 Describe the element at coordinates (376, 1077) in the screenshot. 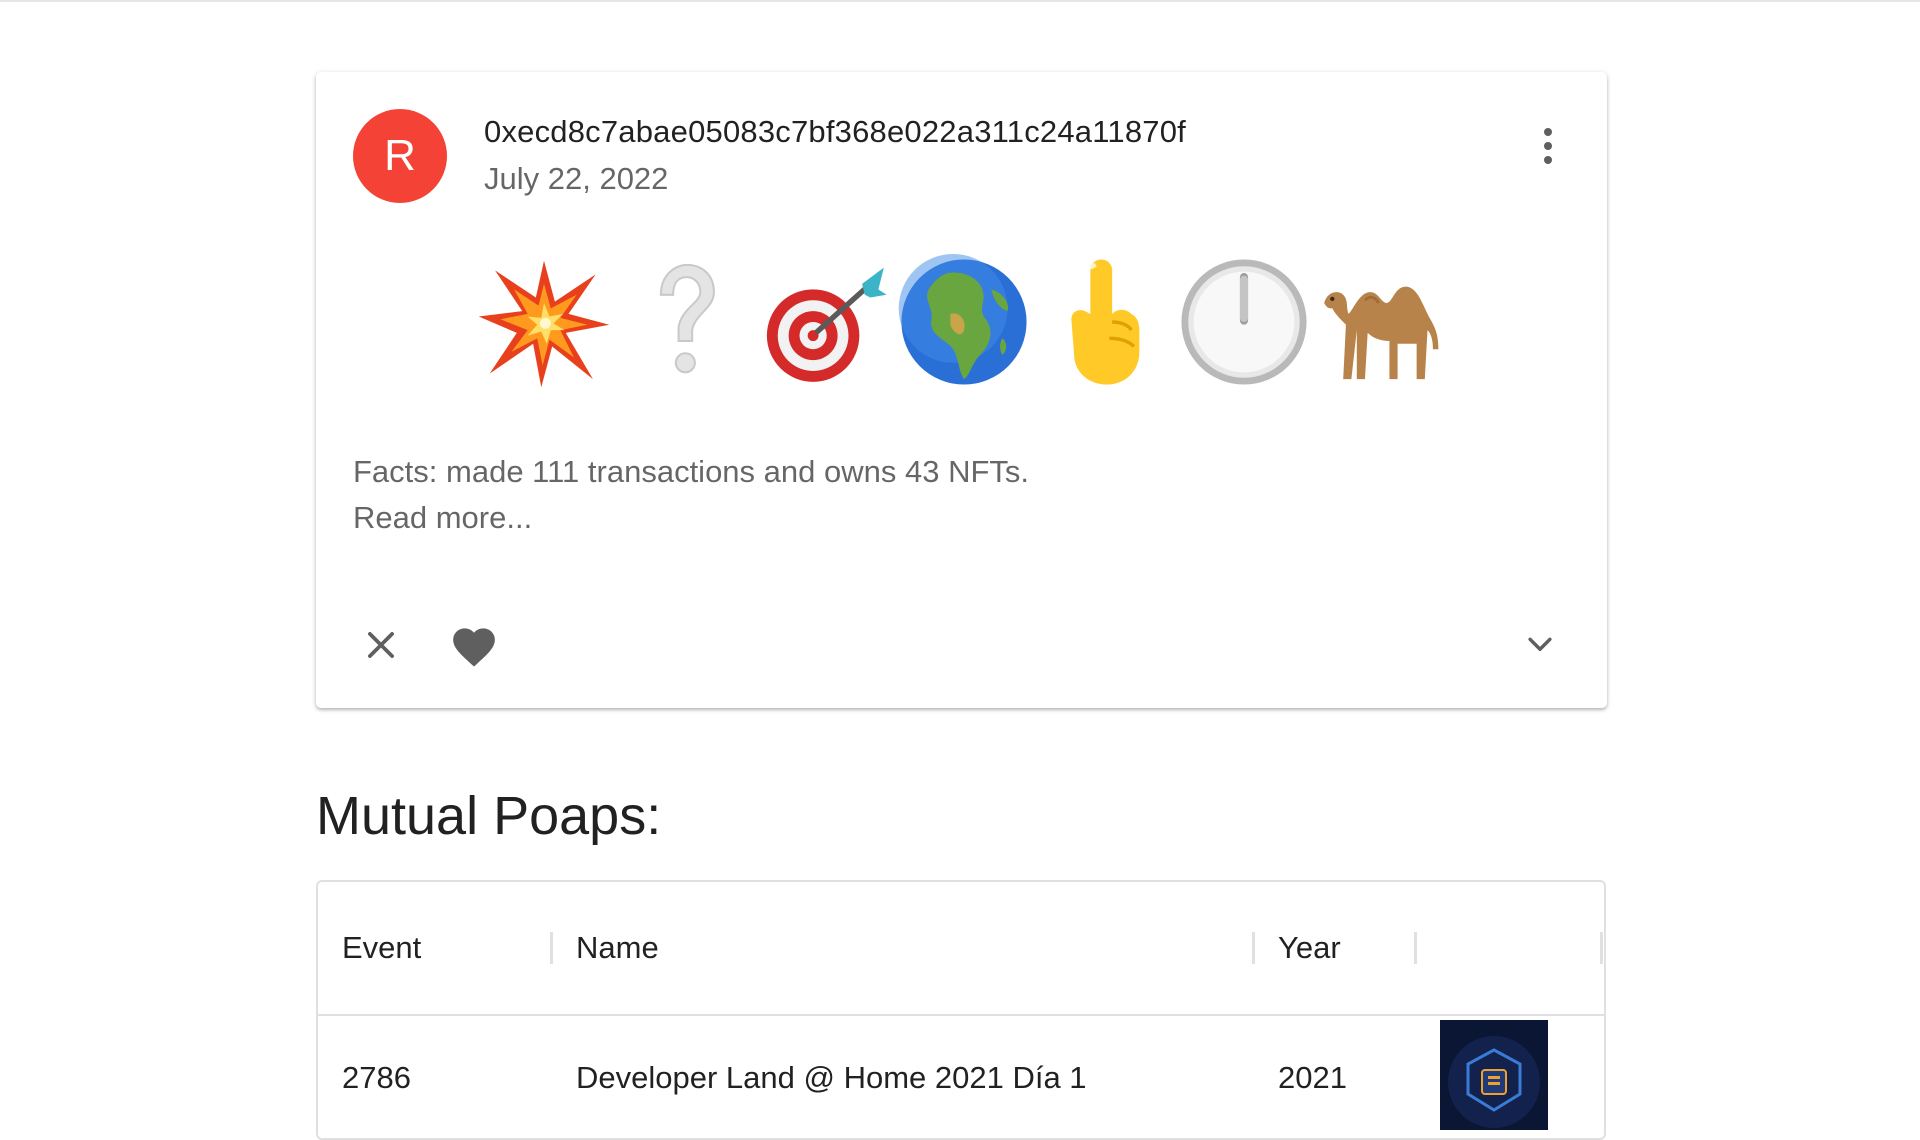

I see `cell-event: 2786` at that location.